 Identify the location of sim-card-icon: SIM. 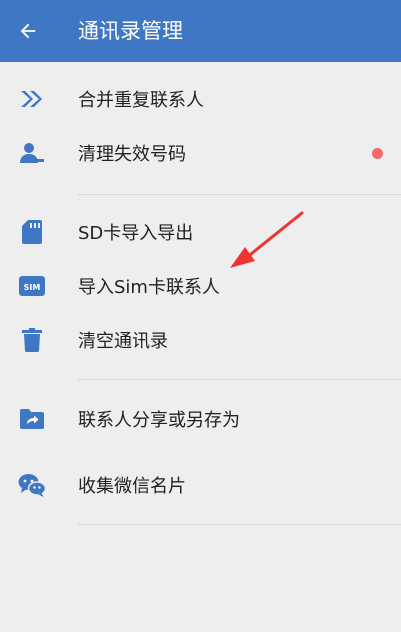
(32, 286).